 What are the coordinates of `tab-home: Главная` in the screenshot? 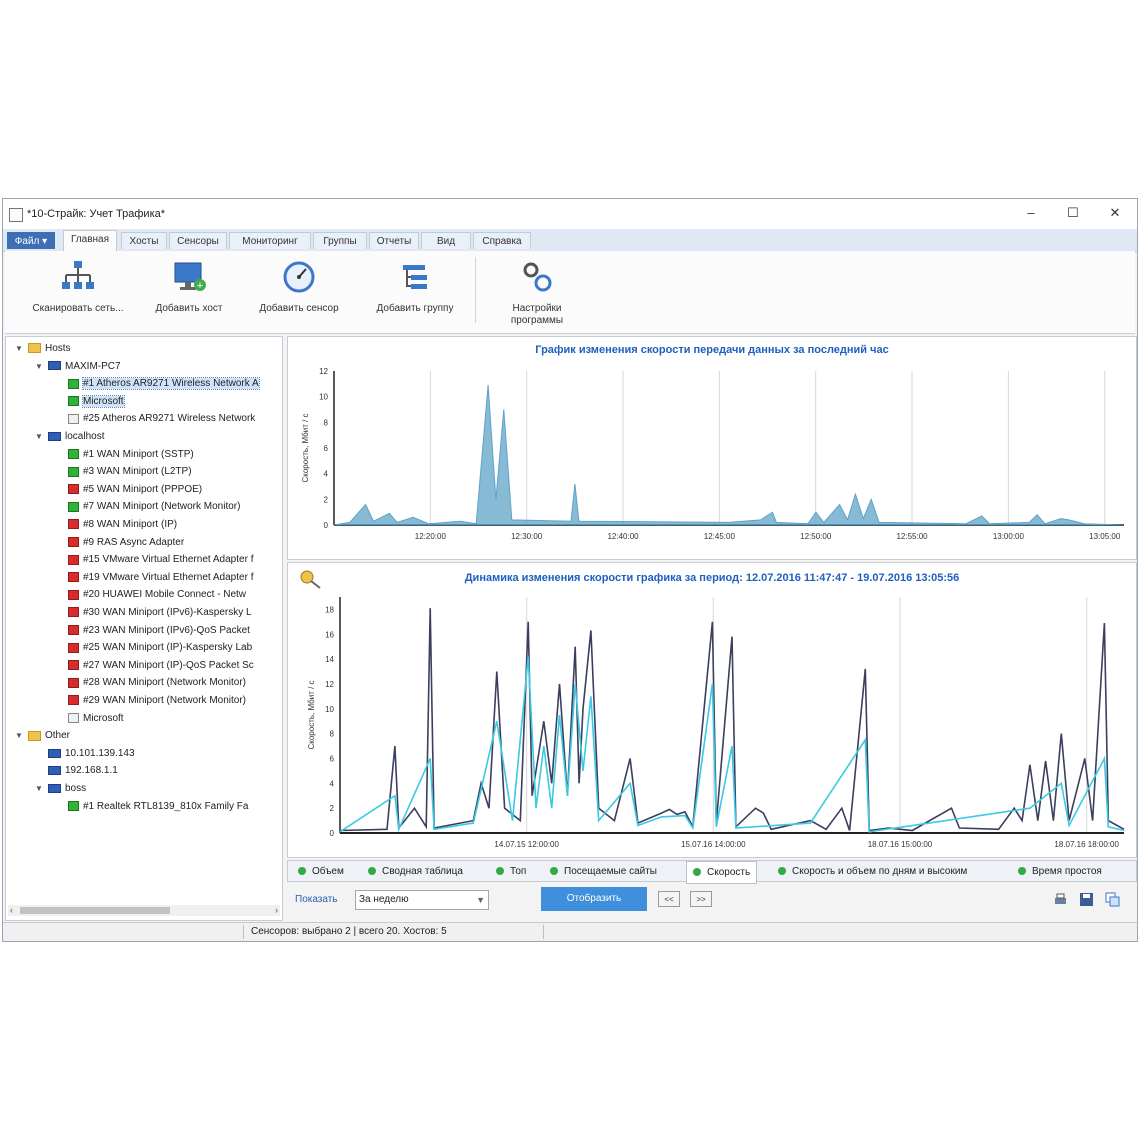 It's located at (90, 240).